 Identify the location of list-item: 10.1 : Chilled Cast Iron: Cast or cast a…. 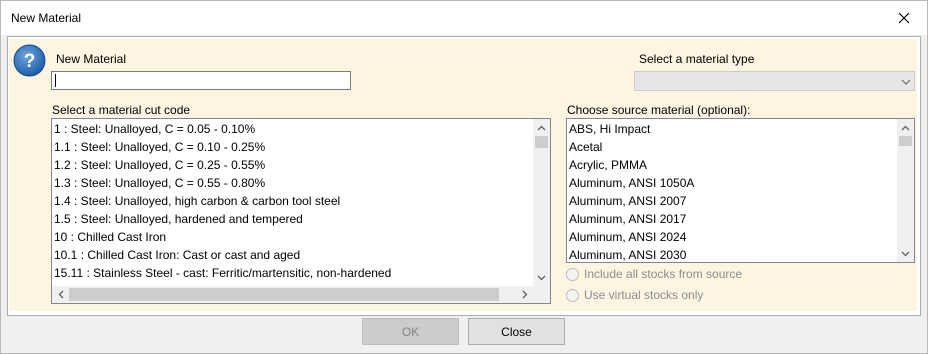
(177, 255).